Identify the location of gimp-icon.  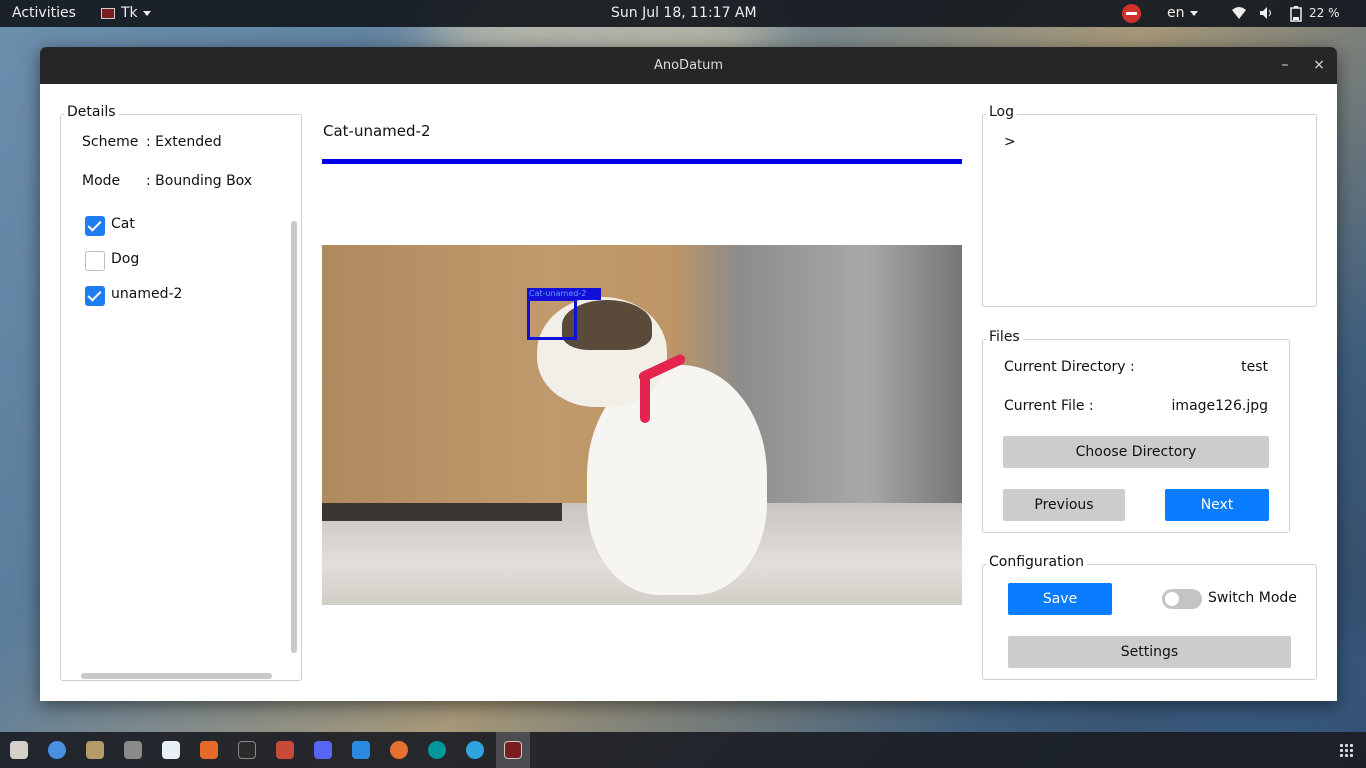
(95, 750).